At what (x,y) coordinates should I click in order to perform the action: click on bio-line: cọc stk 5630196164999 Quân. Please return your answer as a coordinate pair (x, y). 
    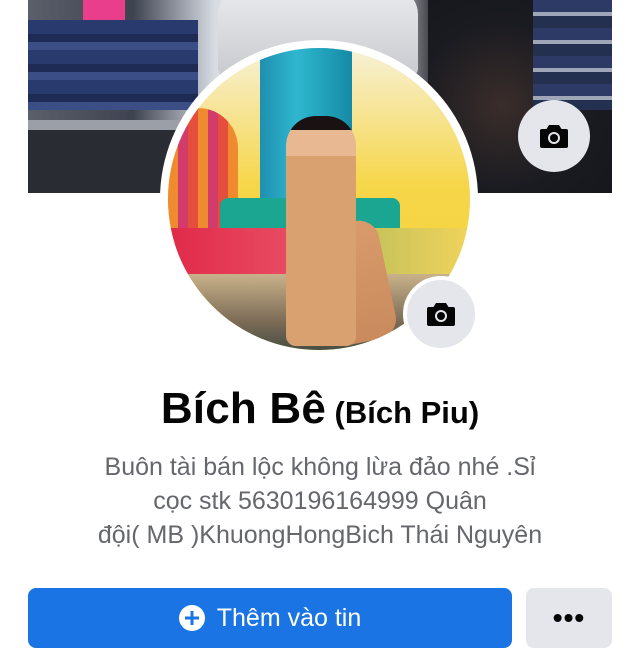
    Looking at the image, I should click on (320, 501).